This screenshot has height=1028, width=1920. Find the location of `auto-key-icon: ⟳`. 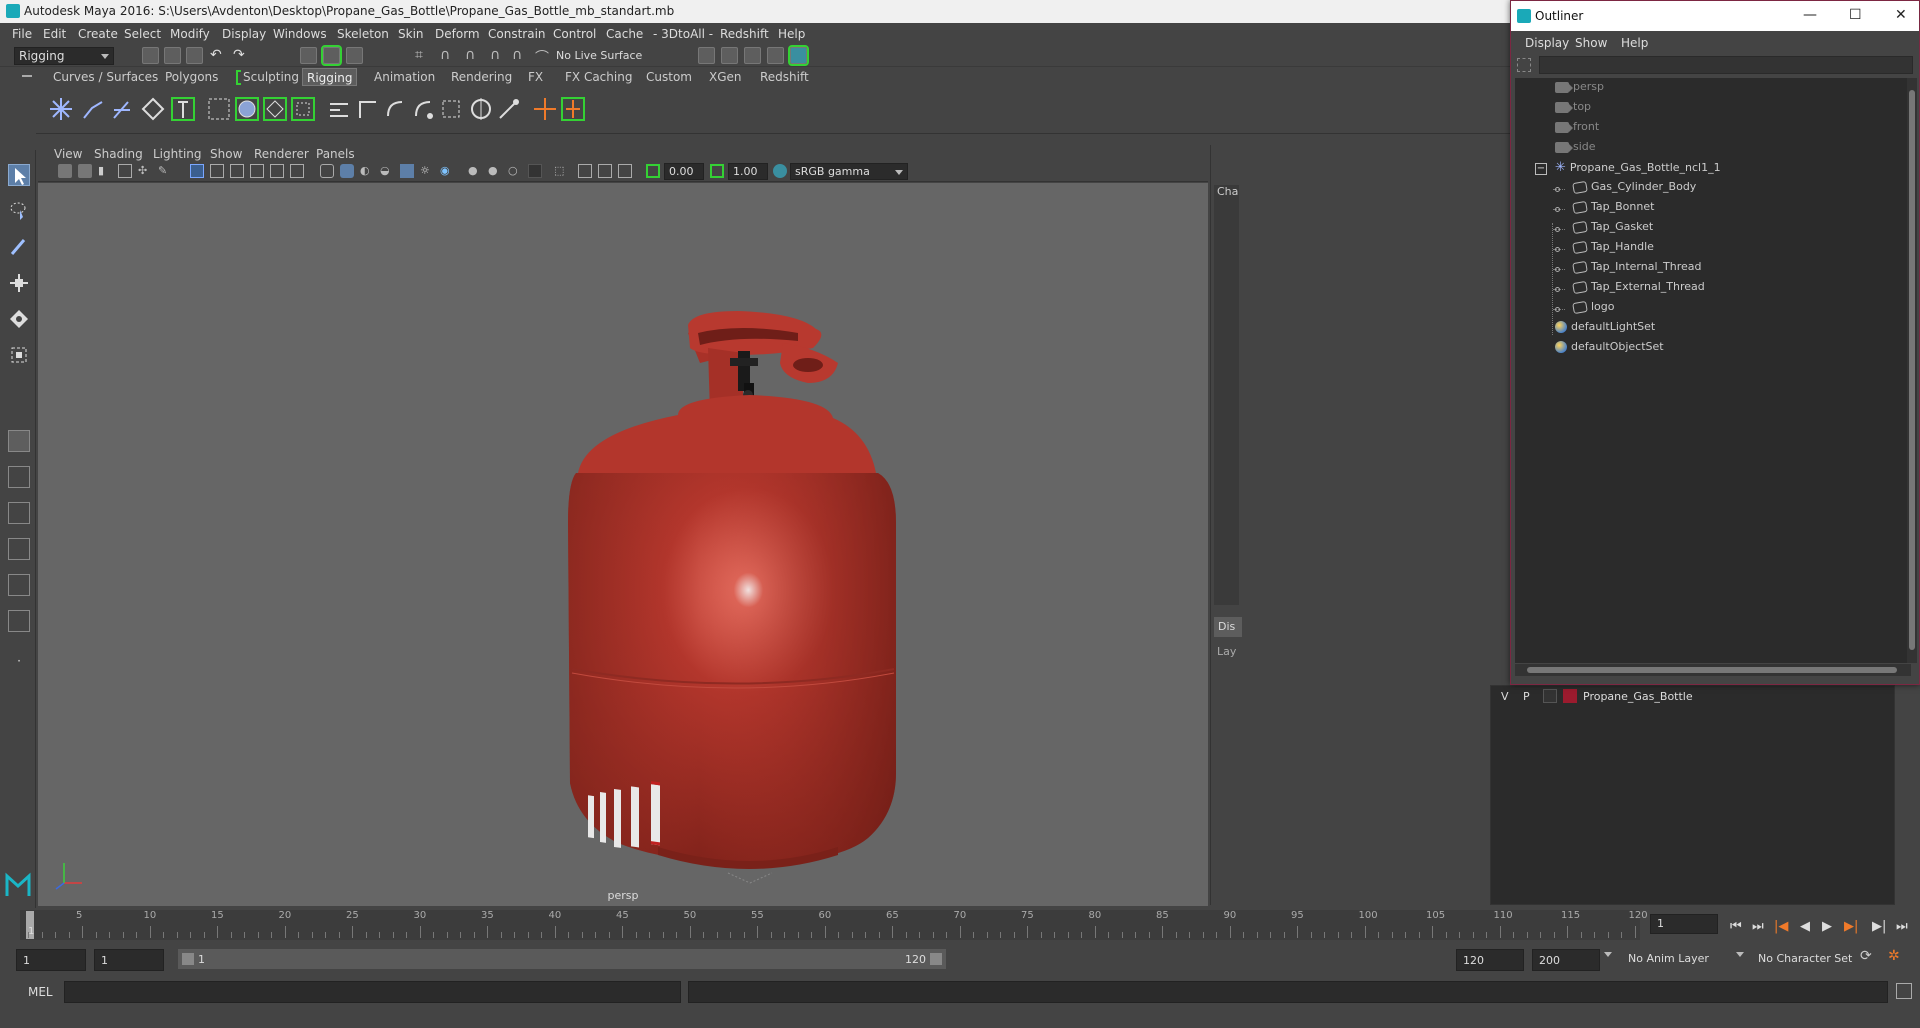

auto-key-icon: ⟳ is located at coordinates (1866, 956).